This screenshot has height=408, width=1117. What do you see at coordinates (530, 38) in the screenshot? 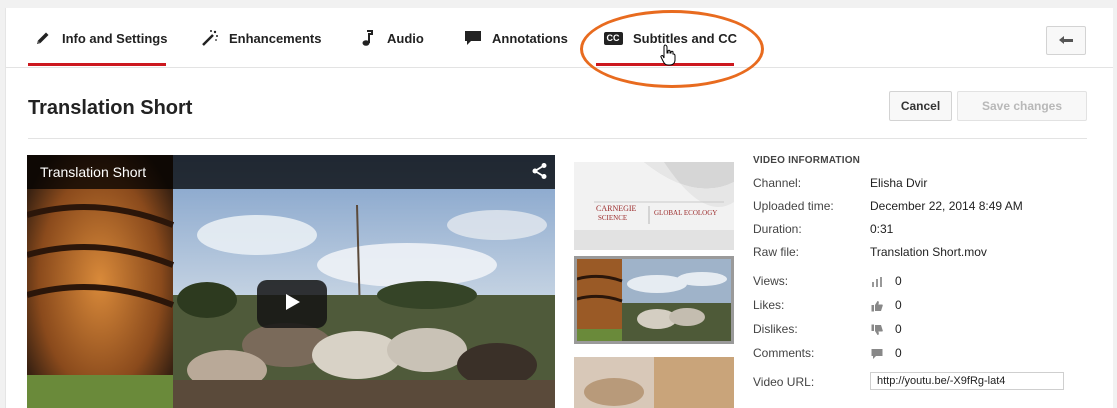
I see `tab-label: Annotations` at bounding box center [530, 38].